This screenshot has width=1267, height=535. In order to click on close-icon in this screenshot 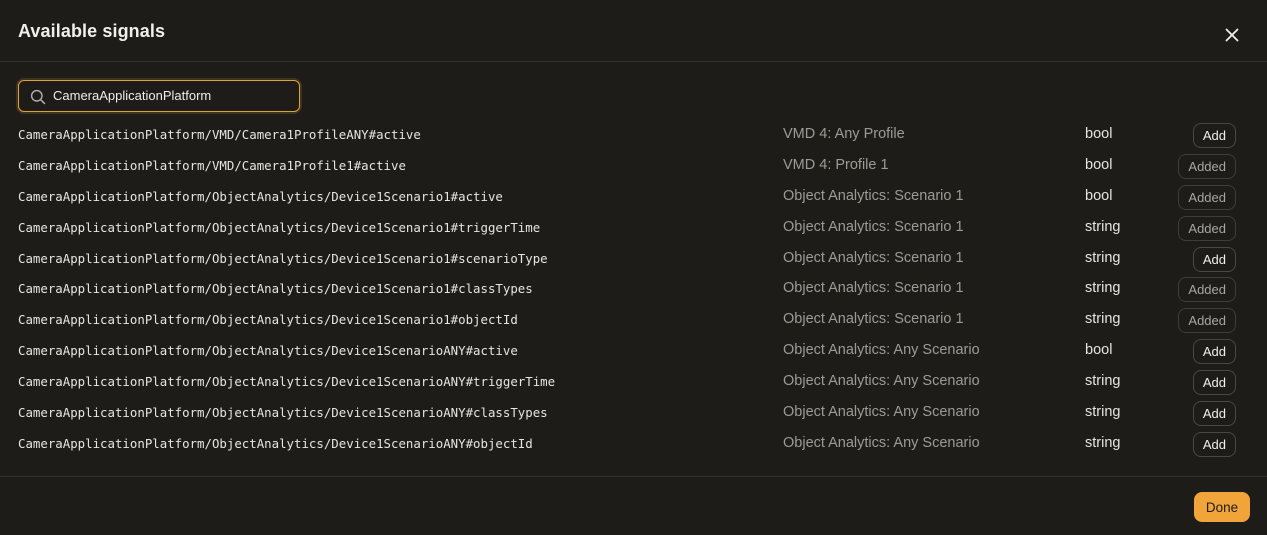, I will do `click(1232, 35)`.